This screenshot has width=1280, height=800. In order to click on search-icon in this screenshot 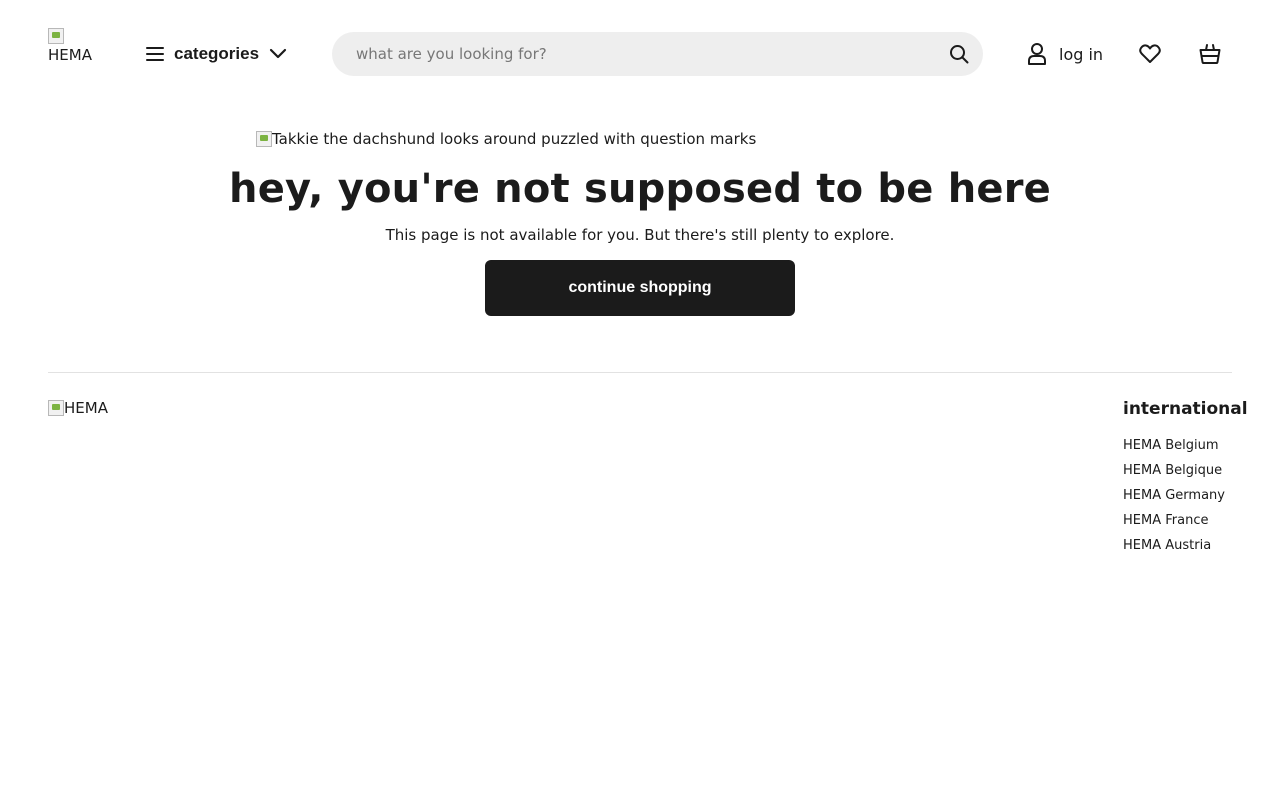, I will do `click(959, 54)`.